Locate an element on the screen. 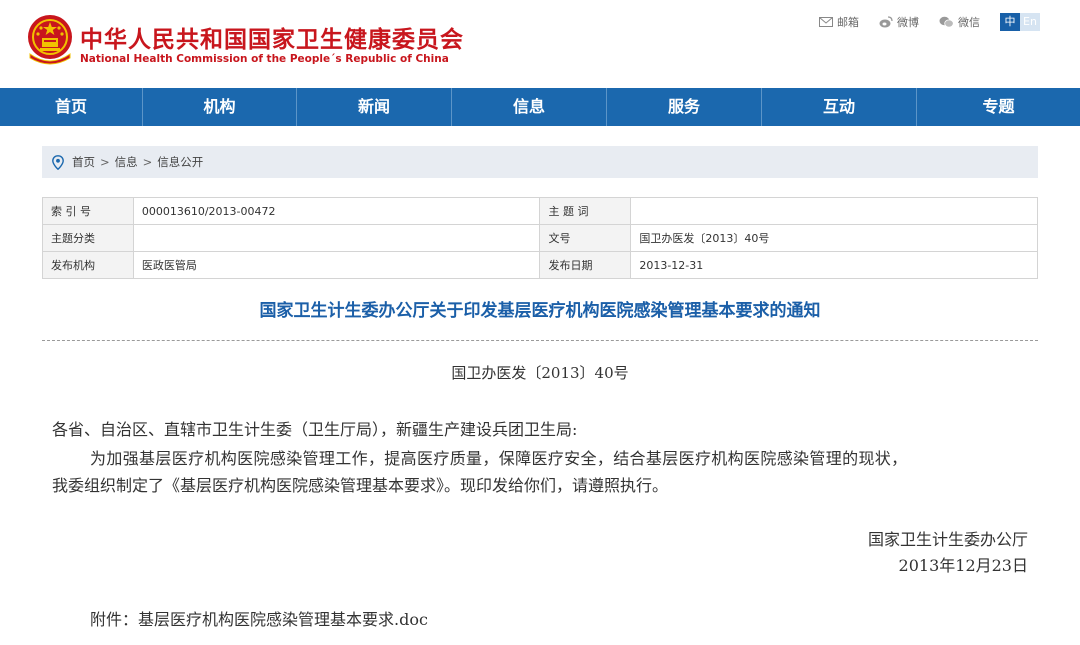 Image resolution: width=1080 pixels, height=645 pixels. table-row: 发布机构 医政医管局 发布日期 2013-12-31 is located at coordinates (540, 265).